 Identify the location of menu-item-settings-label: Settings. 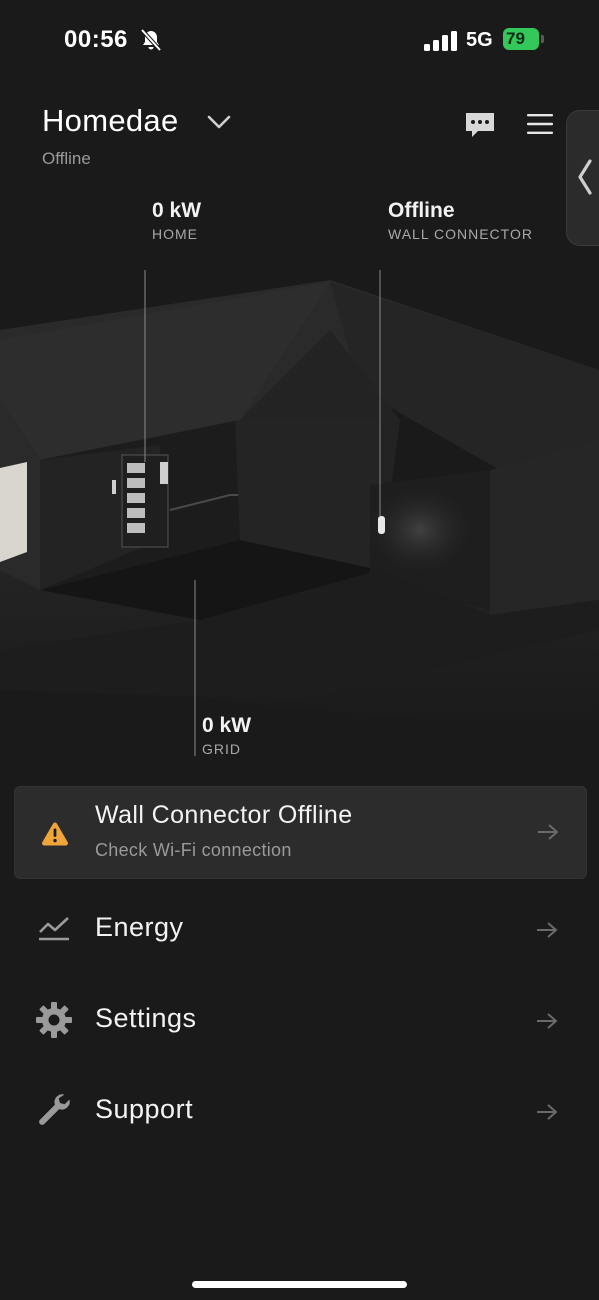
(146, 1018).